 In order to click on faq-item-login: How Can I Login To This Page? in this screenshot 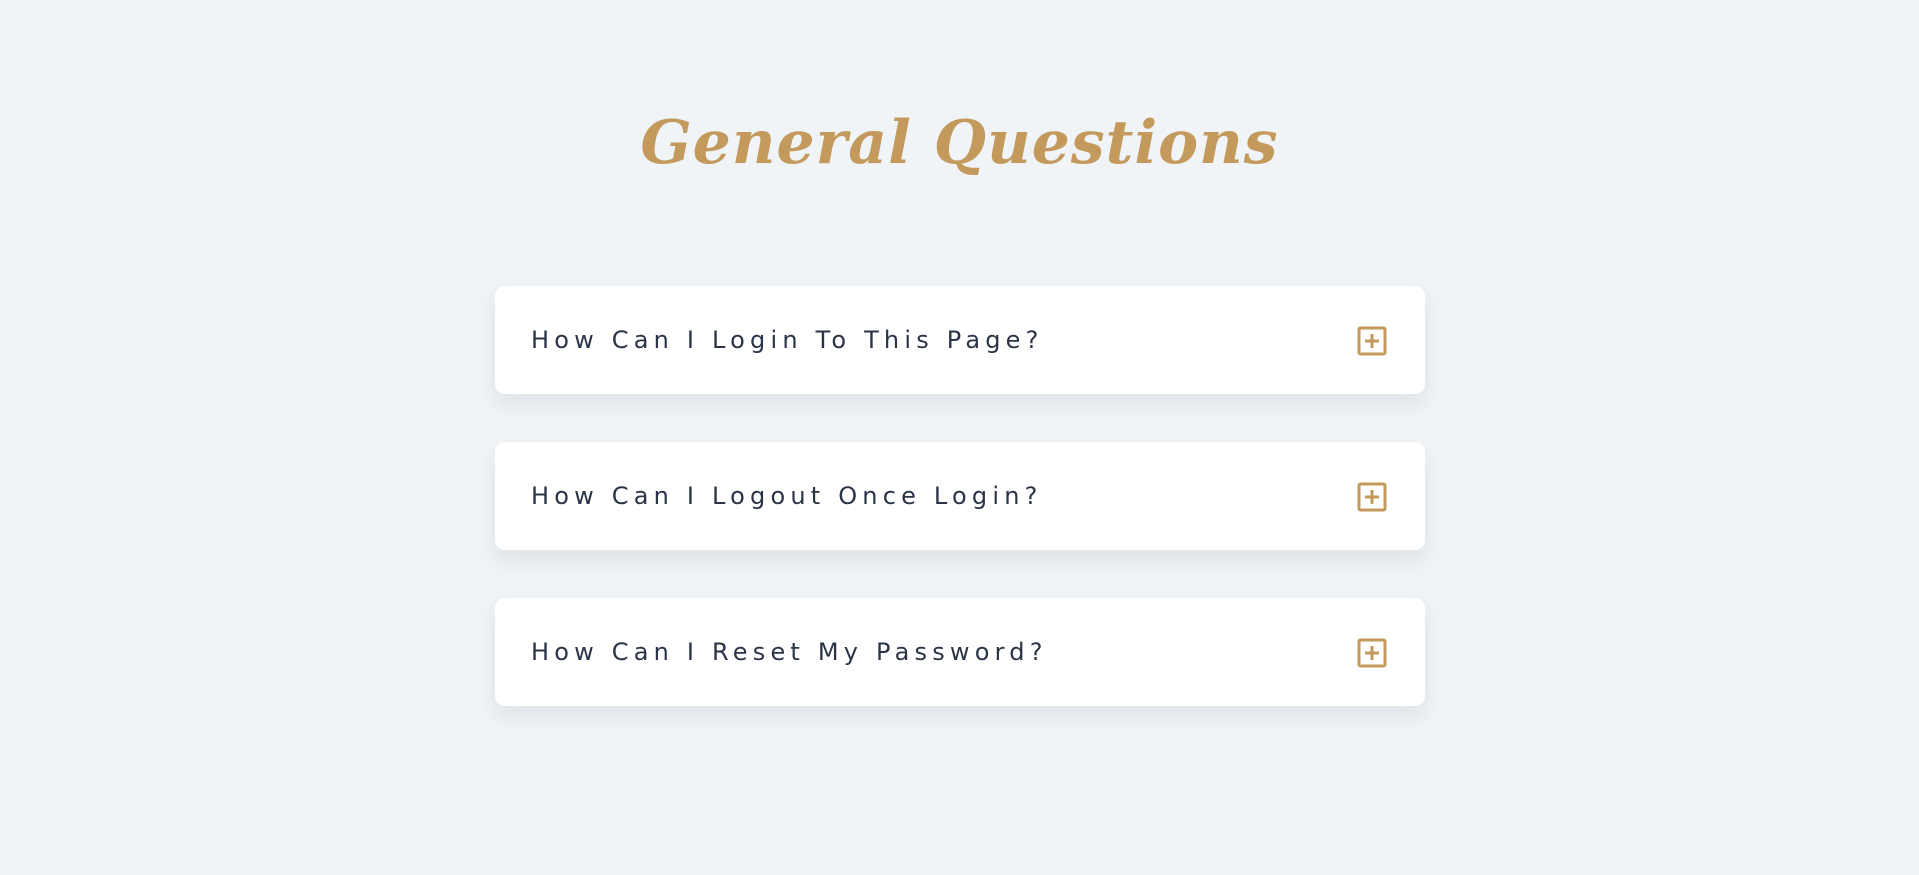, I will do `click(960, 340)`.